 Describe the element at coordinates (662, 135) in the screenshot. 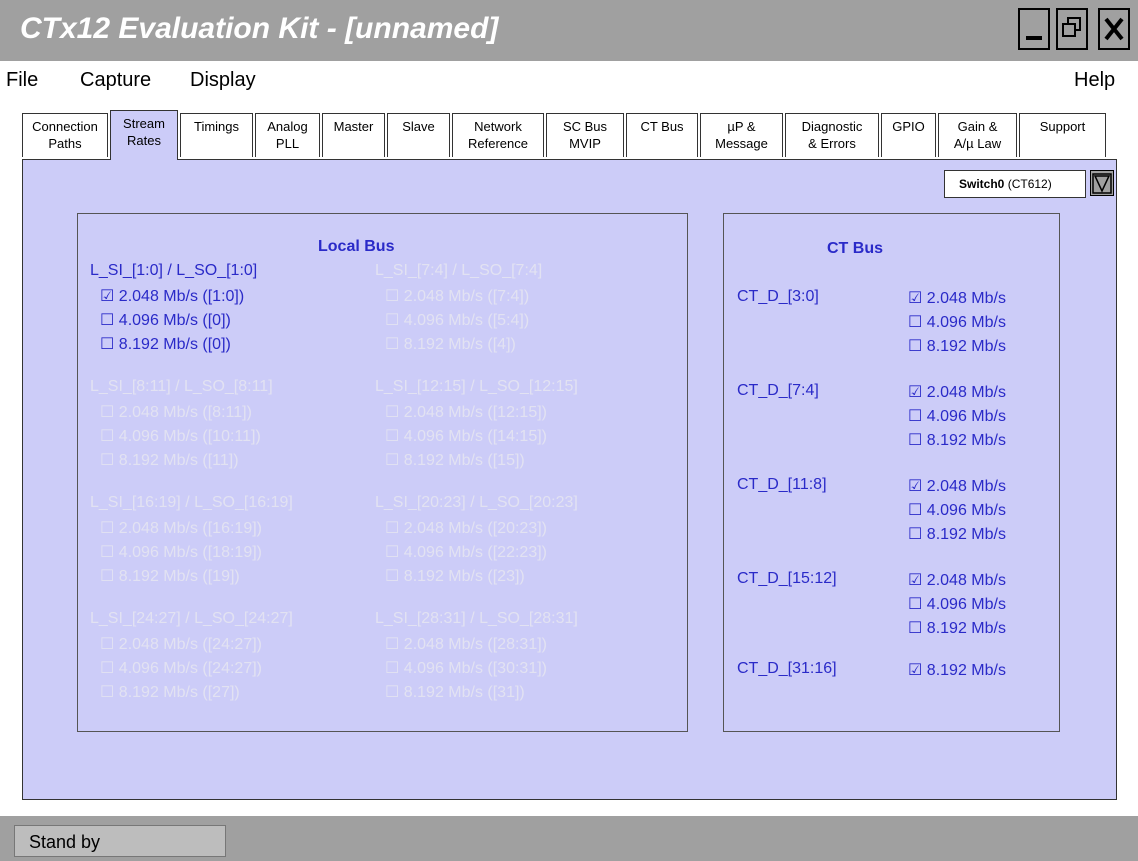

I see `tab-ct-bus: CT Bus` at that location.